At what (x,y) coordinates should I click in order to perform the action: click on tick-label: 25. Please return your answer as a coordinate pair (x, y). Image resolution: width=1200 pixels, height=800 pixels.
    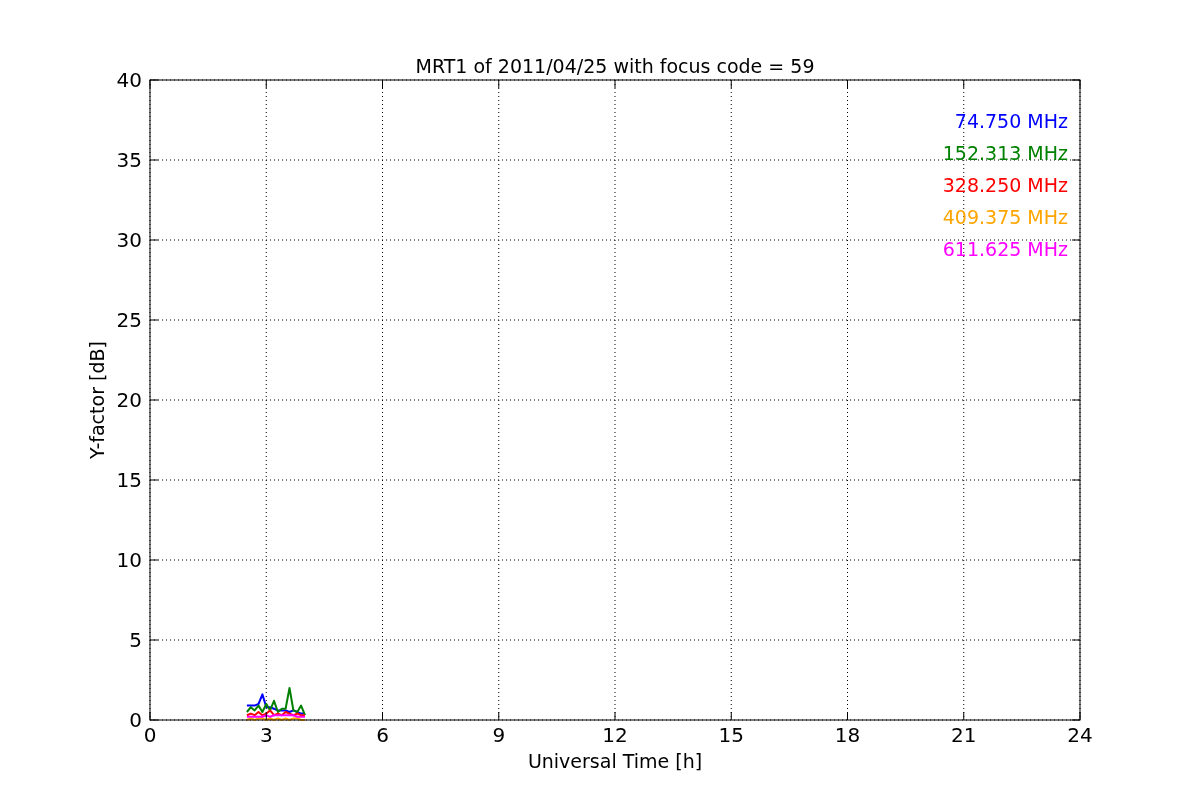
    Looking at the image, I should click on (129, 320).